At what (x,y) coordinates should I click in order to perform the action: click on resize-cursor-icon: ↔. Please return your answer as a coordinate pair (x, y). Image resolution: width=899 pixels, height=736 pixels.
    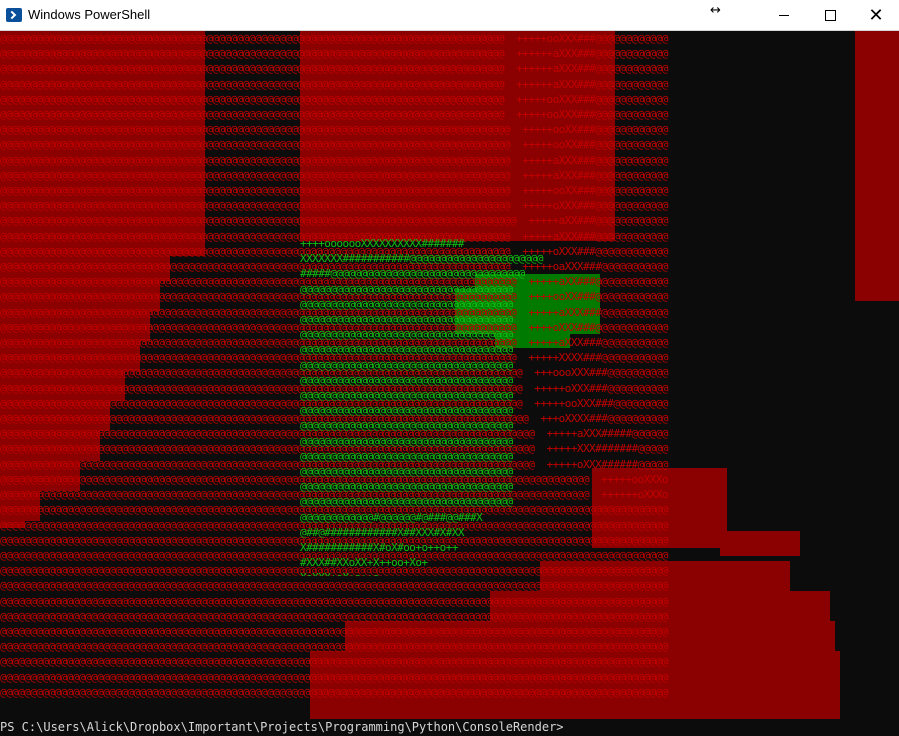
    Looking at the image, I should click on (715, 10).